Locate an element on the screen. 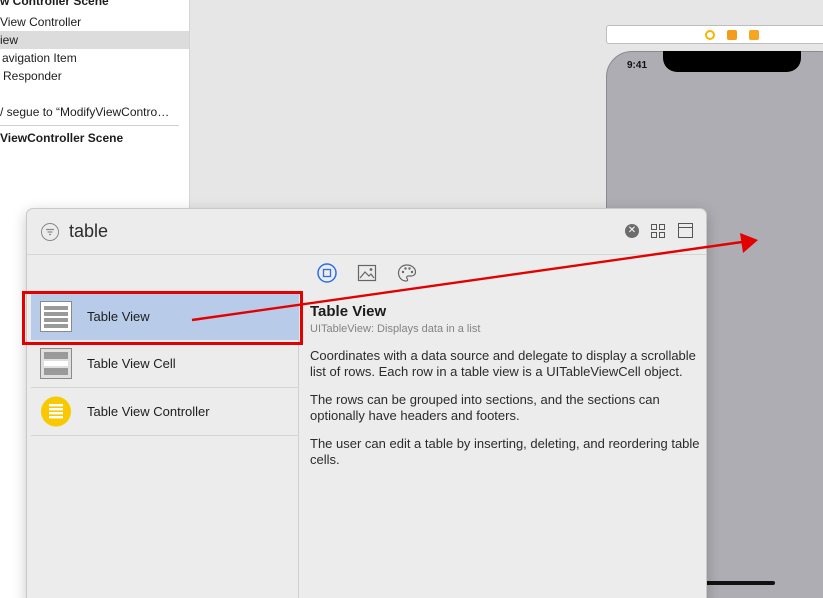 This screenshot has height=598, width=823. annotation-arrow-line is located at coordinates (467, 281).